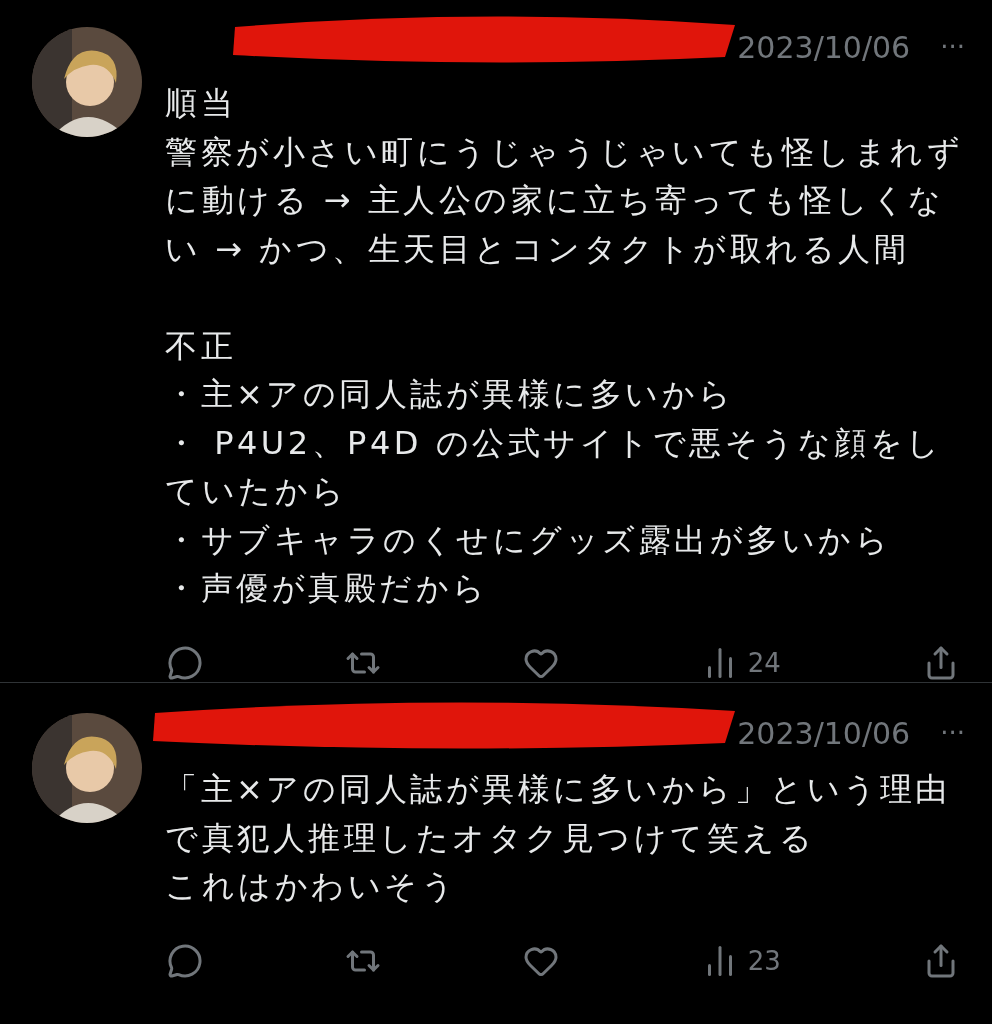 This screenshot has height=1024, width=992. I want to click on tweet-text: ・ P4U2、P4D の公式サイトで悪そうな顔をしていたから, so click(554, 467).